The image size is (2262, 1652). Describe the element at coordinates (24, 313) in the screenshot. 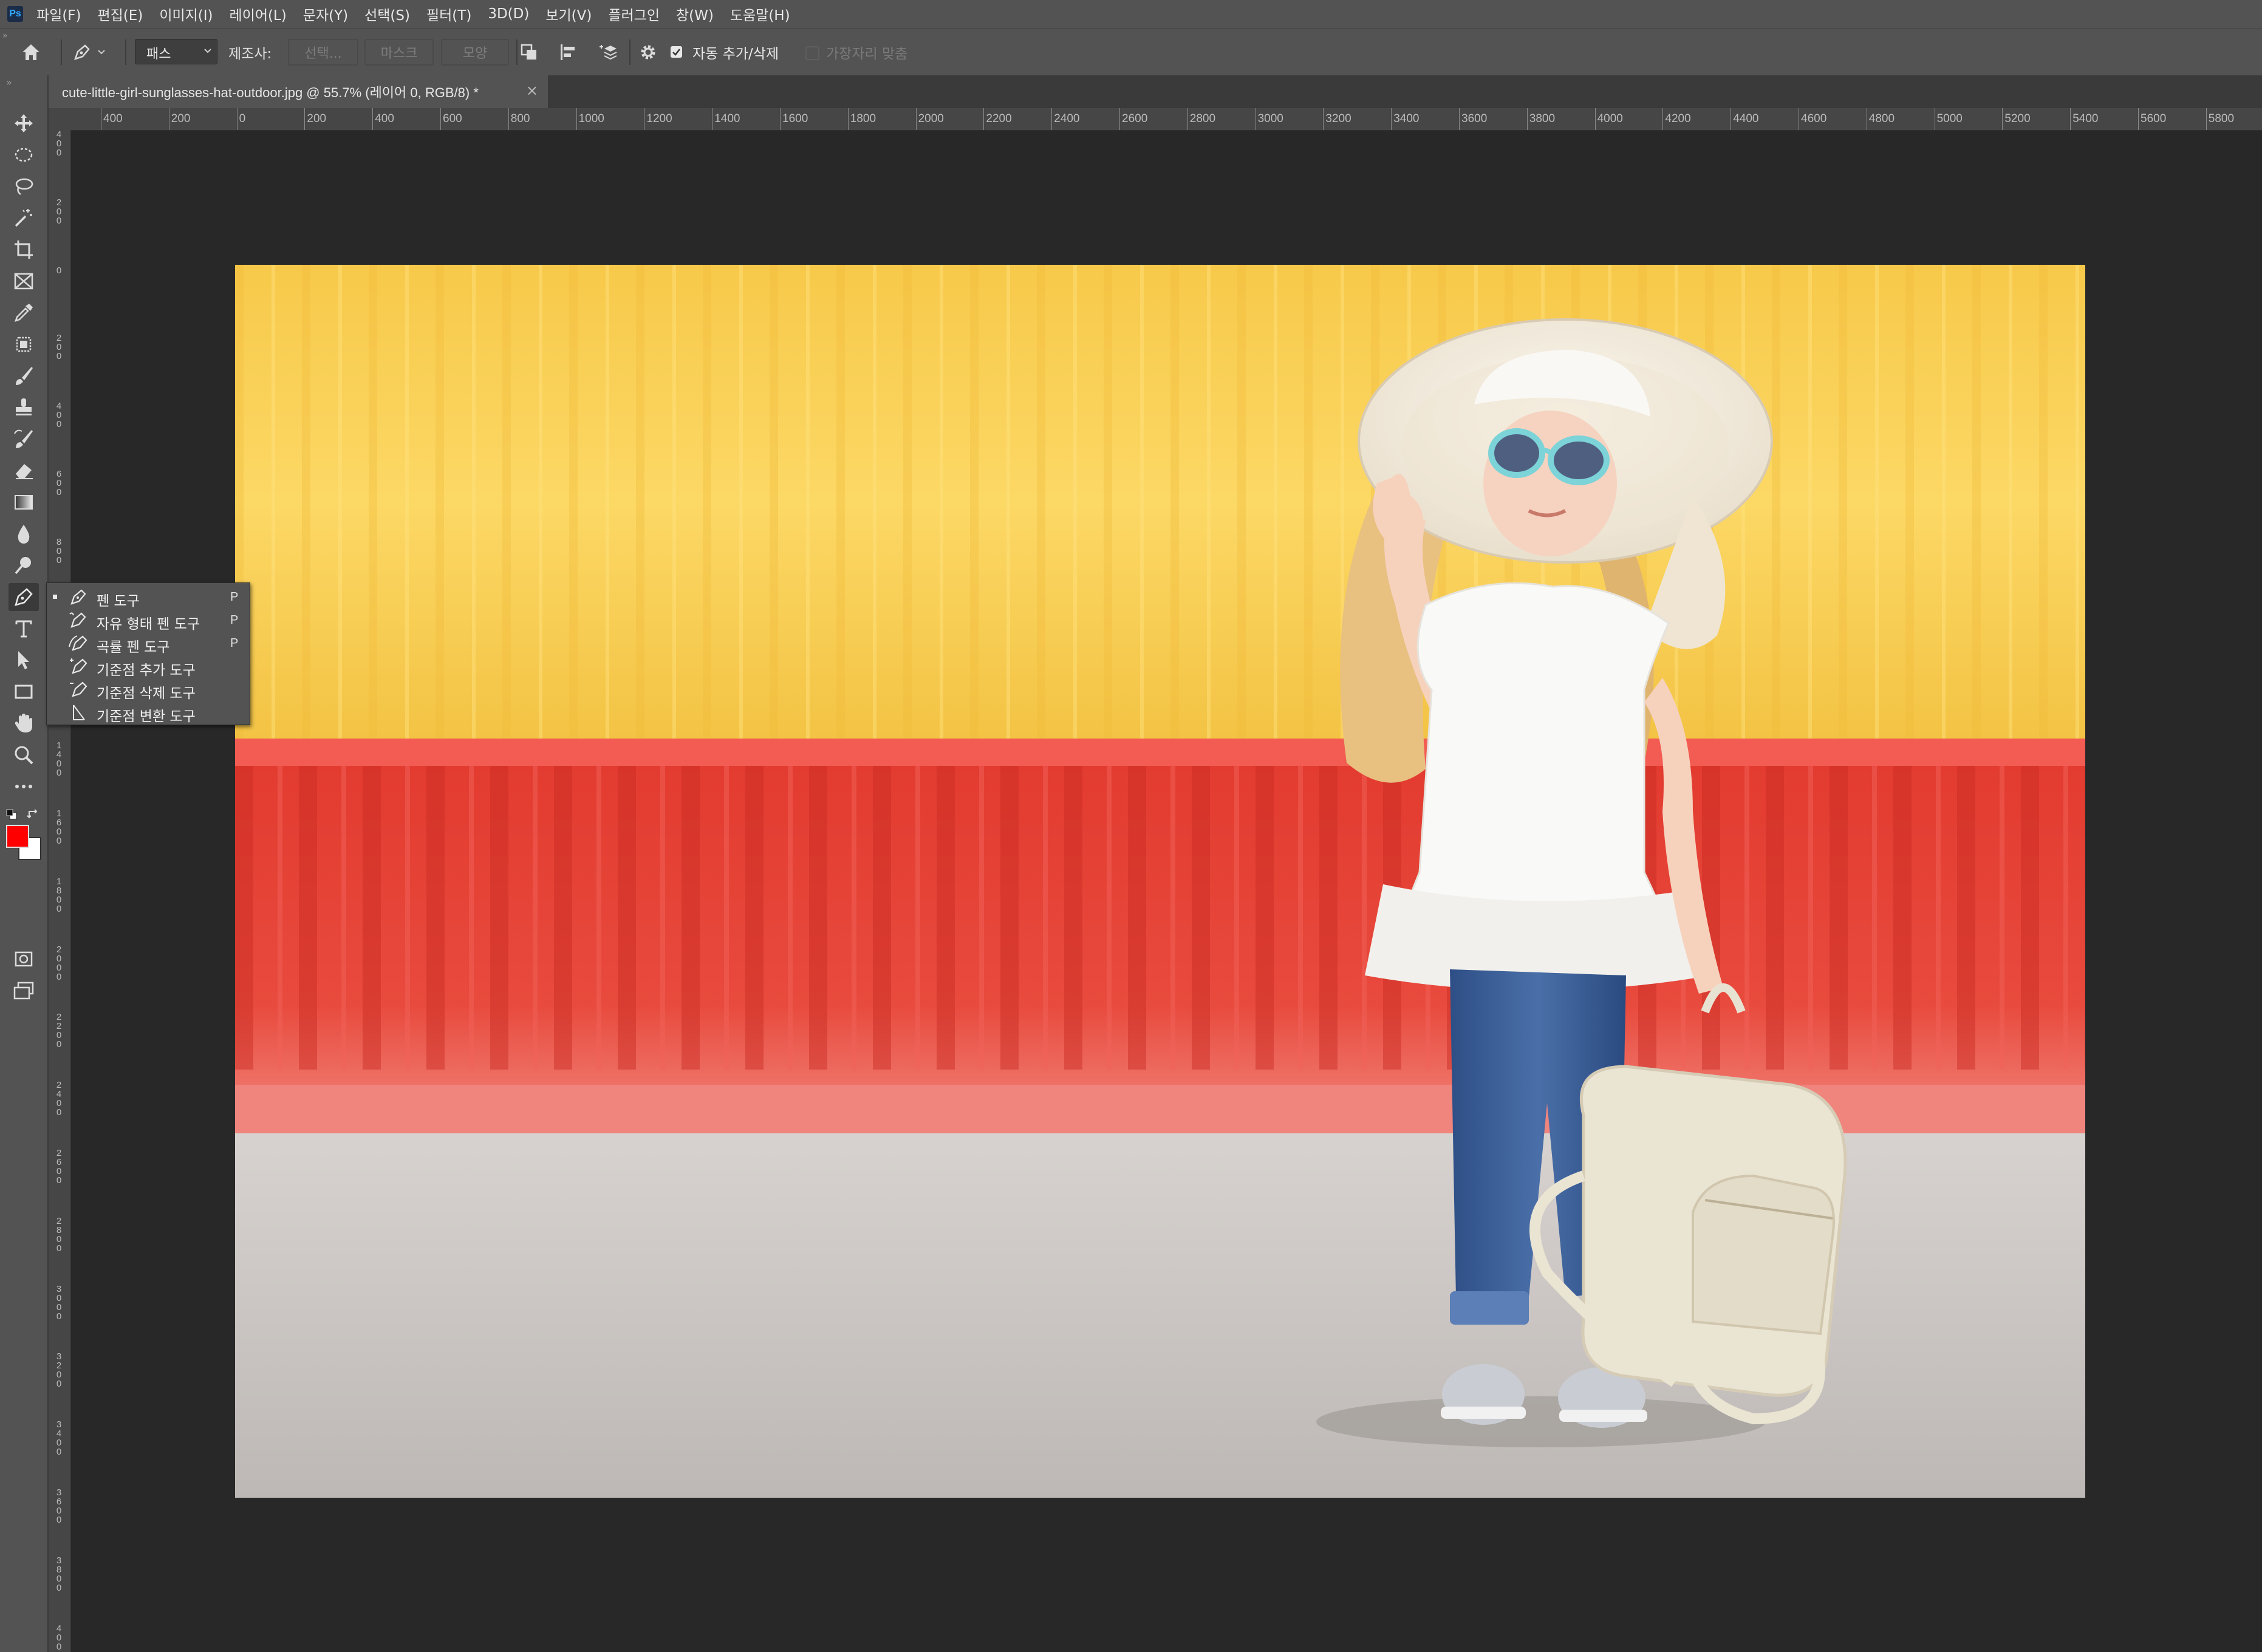

I see `eyedropper-icon` at that location.